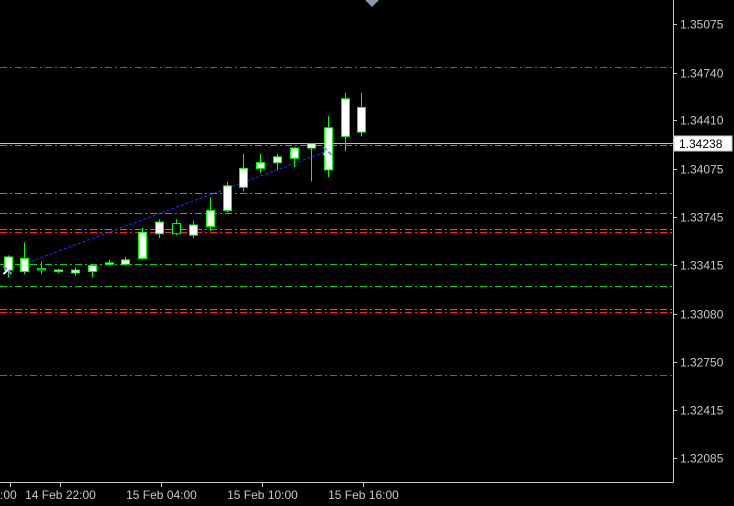  What do you see at coordinates (8, 495) in the screenshot?
I see `x-tick-label: :00` at bounding box center [8, 495].